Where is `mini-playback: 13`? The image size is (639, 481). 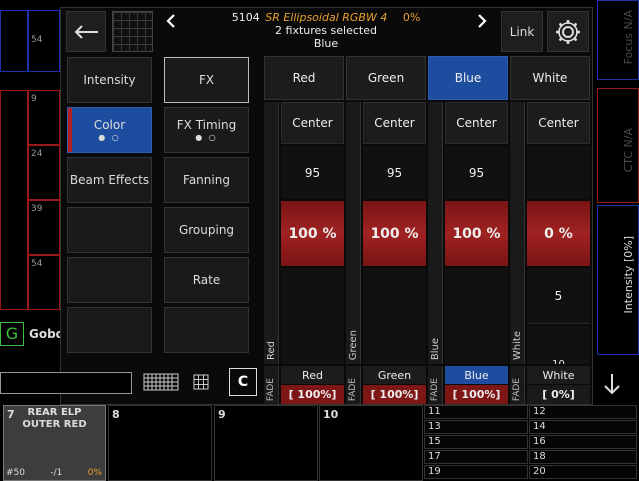 mini-playback: 13 is located at coordinates (476, 427).